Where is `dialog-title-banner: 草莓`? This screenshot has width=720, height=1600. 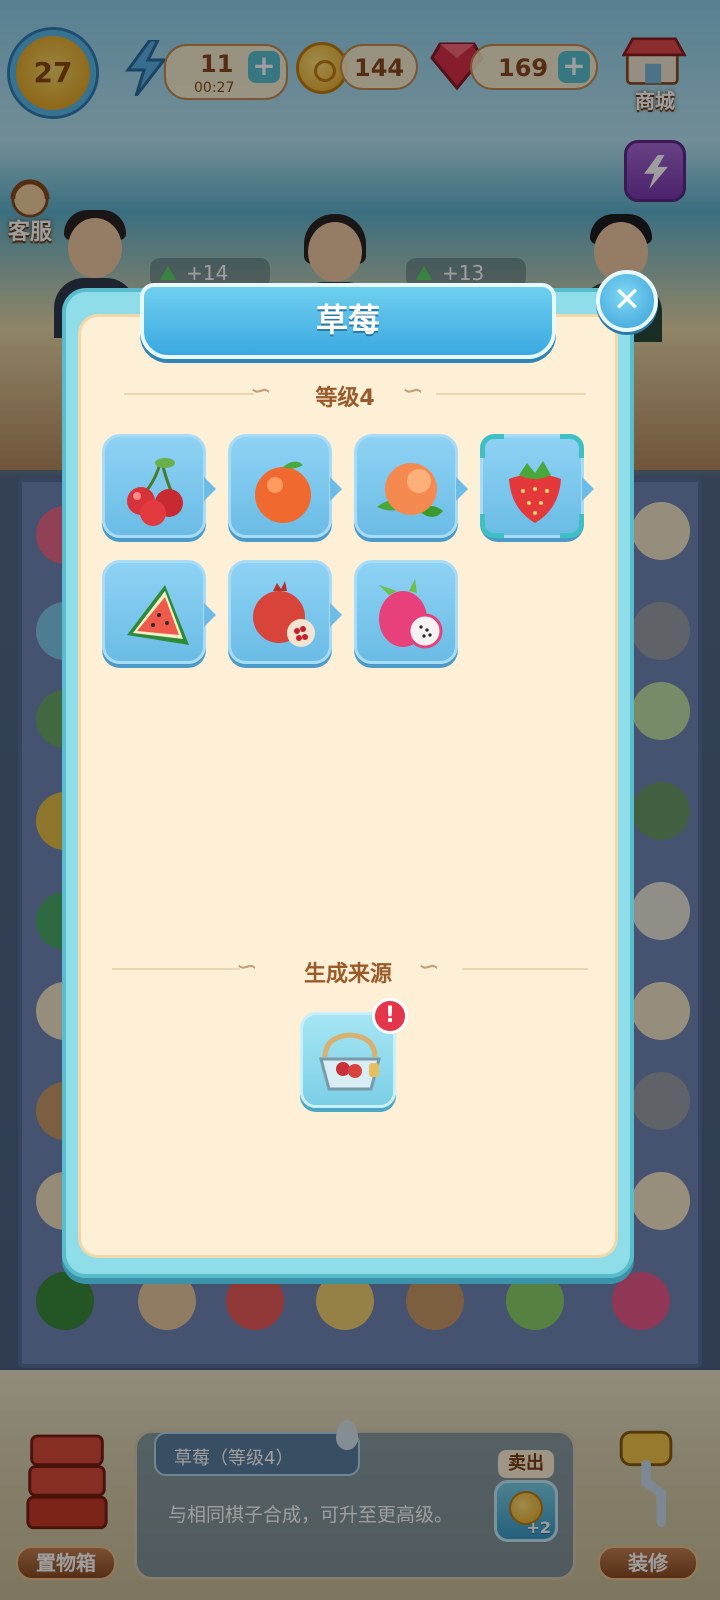 dialog-title-banner: 草莓 is located at coordinates (348, 321).